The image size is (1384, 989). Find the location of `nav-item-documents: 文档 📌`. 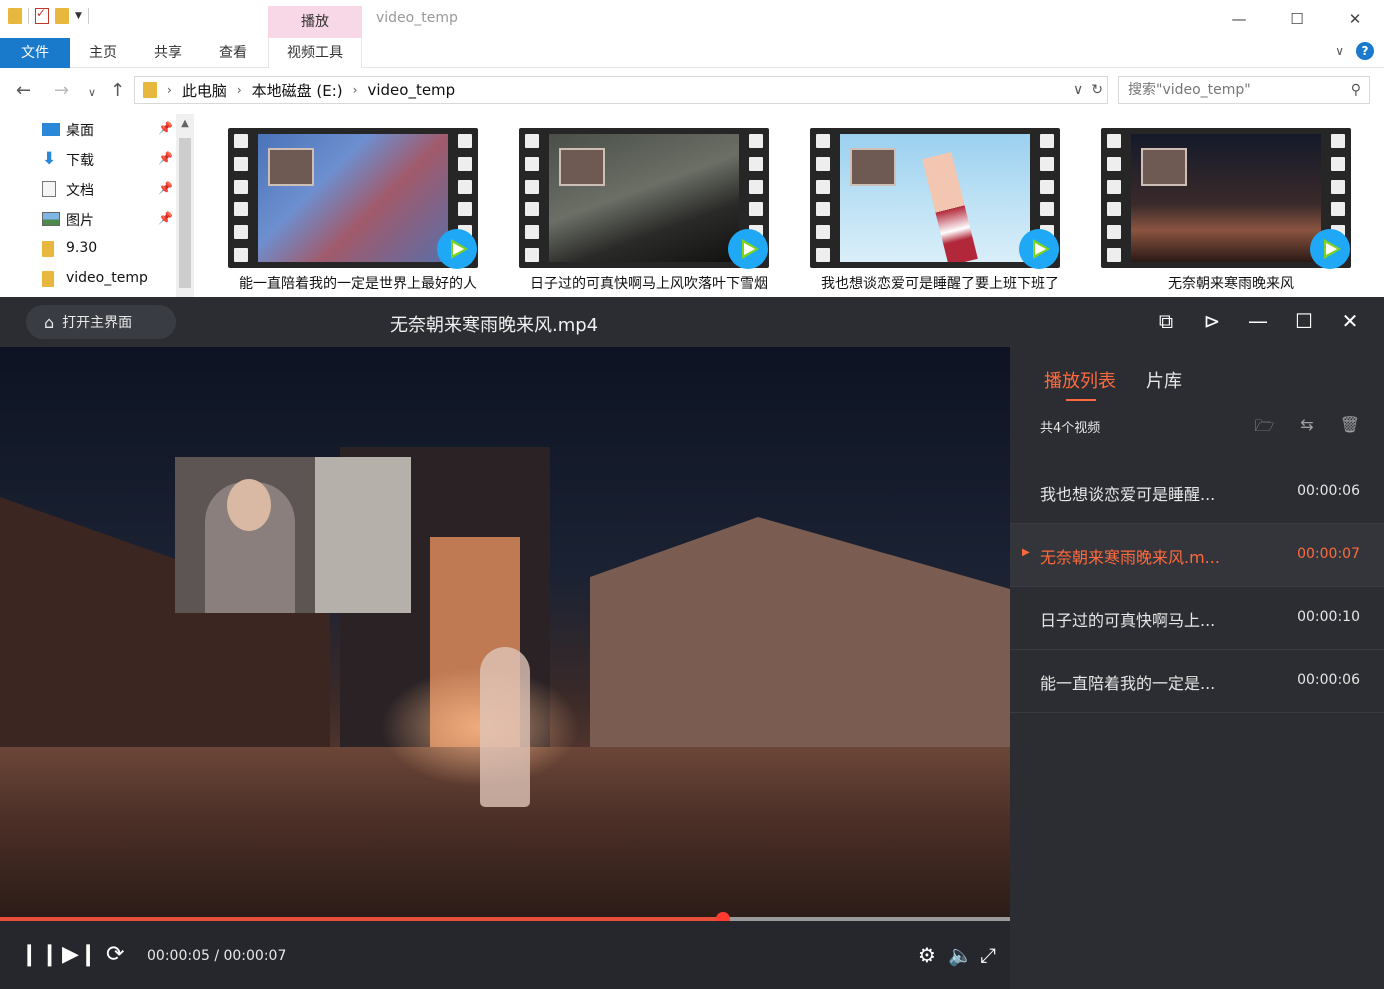

nav-item-documents: 文档 📌 is located at coordinates (87, 189).